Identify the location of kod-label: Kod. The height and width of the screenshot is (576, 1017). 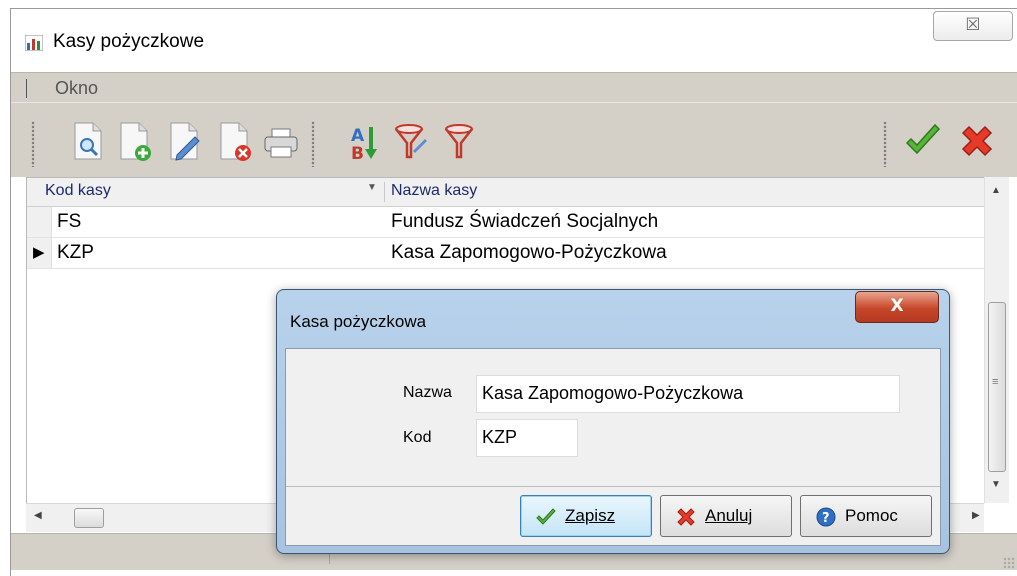
(417, 437).